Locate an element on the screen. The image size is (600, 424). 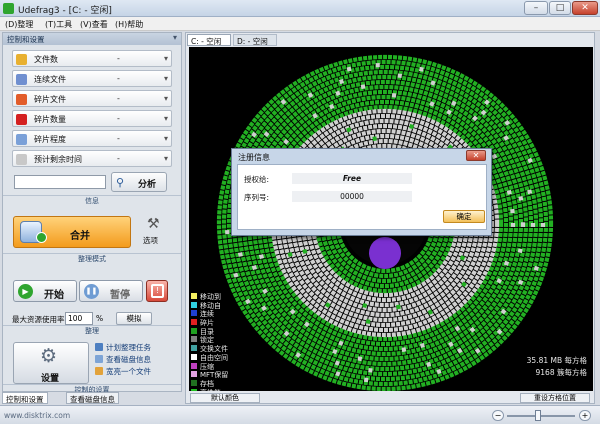
legend-item: 自由空间 is located at coordinates (226, 357).